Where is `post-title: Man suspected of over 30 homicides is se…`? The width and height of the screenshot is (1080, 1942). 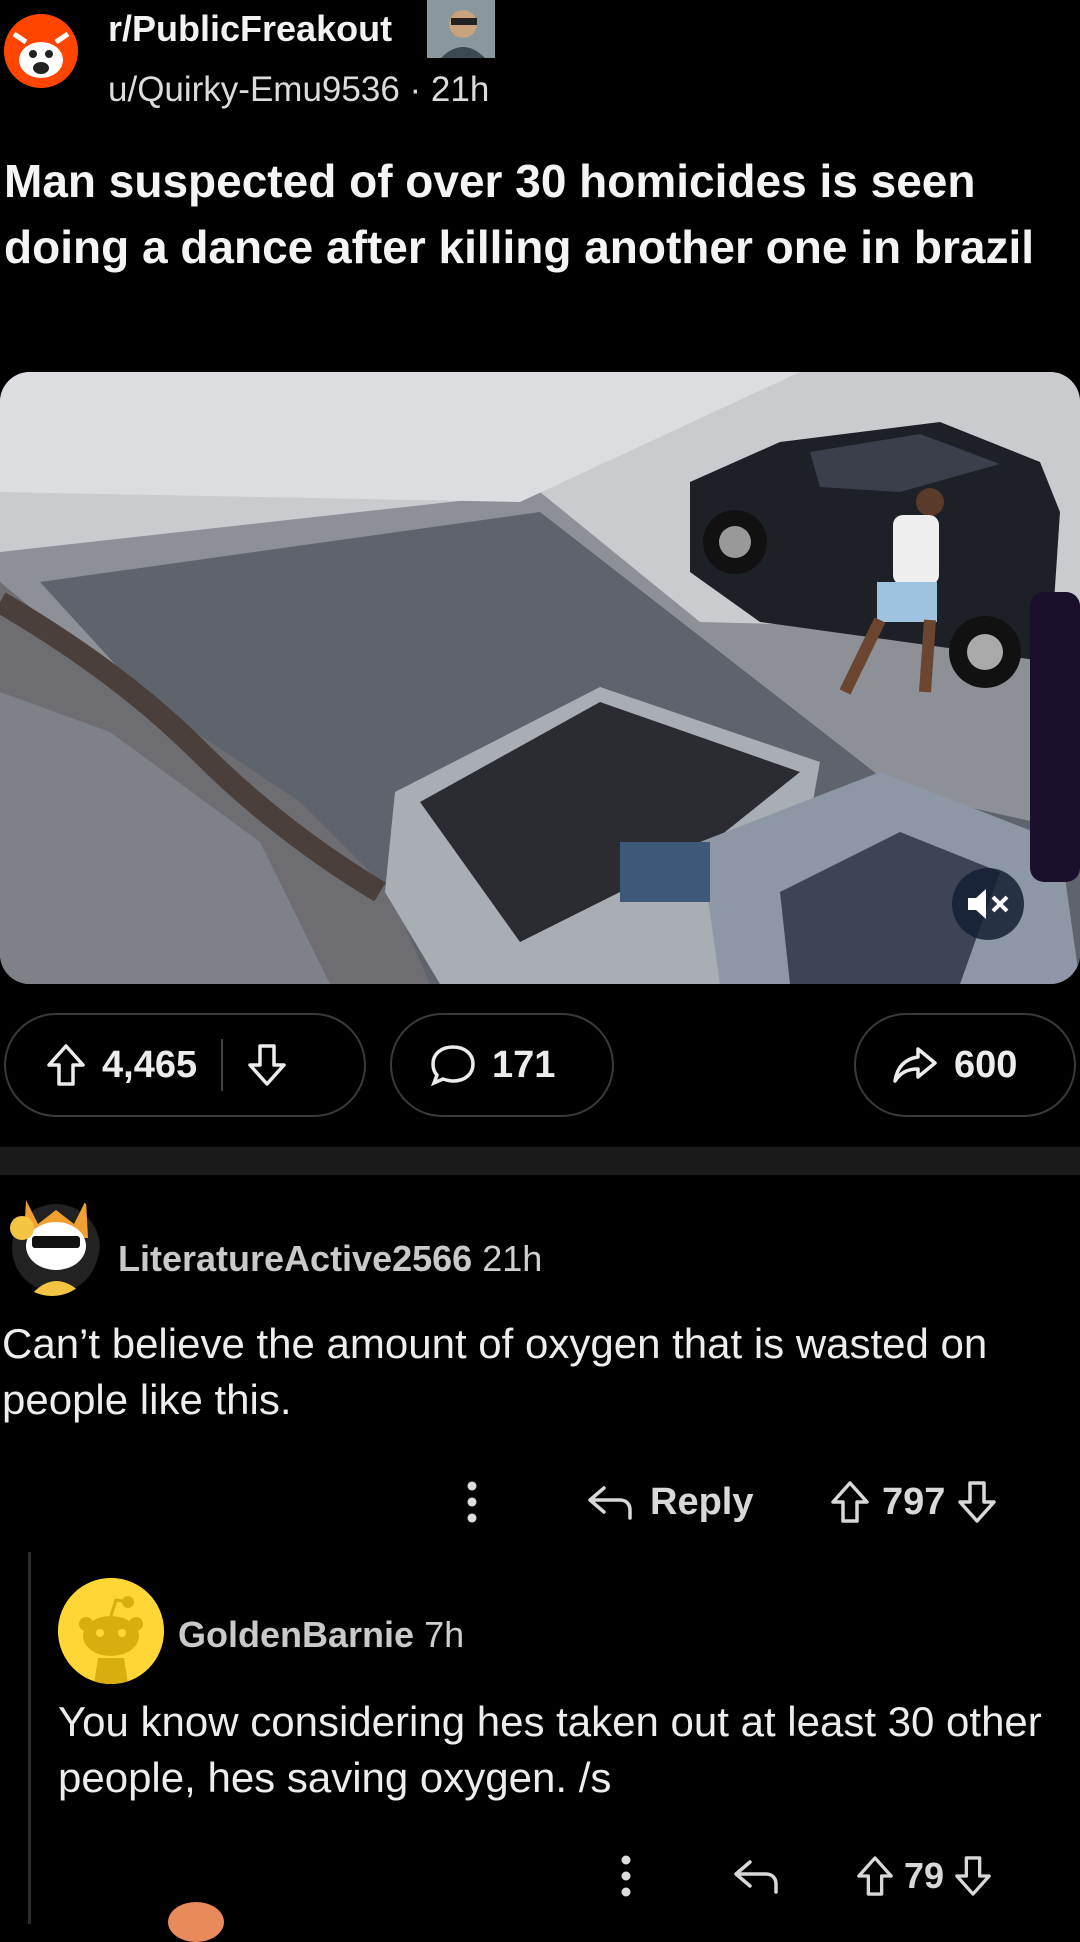 post-title: Man suspected of over 30 homicides is se… is located at coordinates (534, 214).